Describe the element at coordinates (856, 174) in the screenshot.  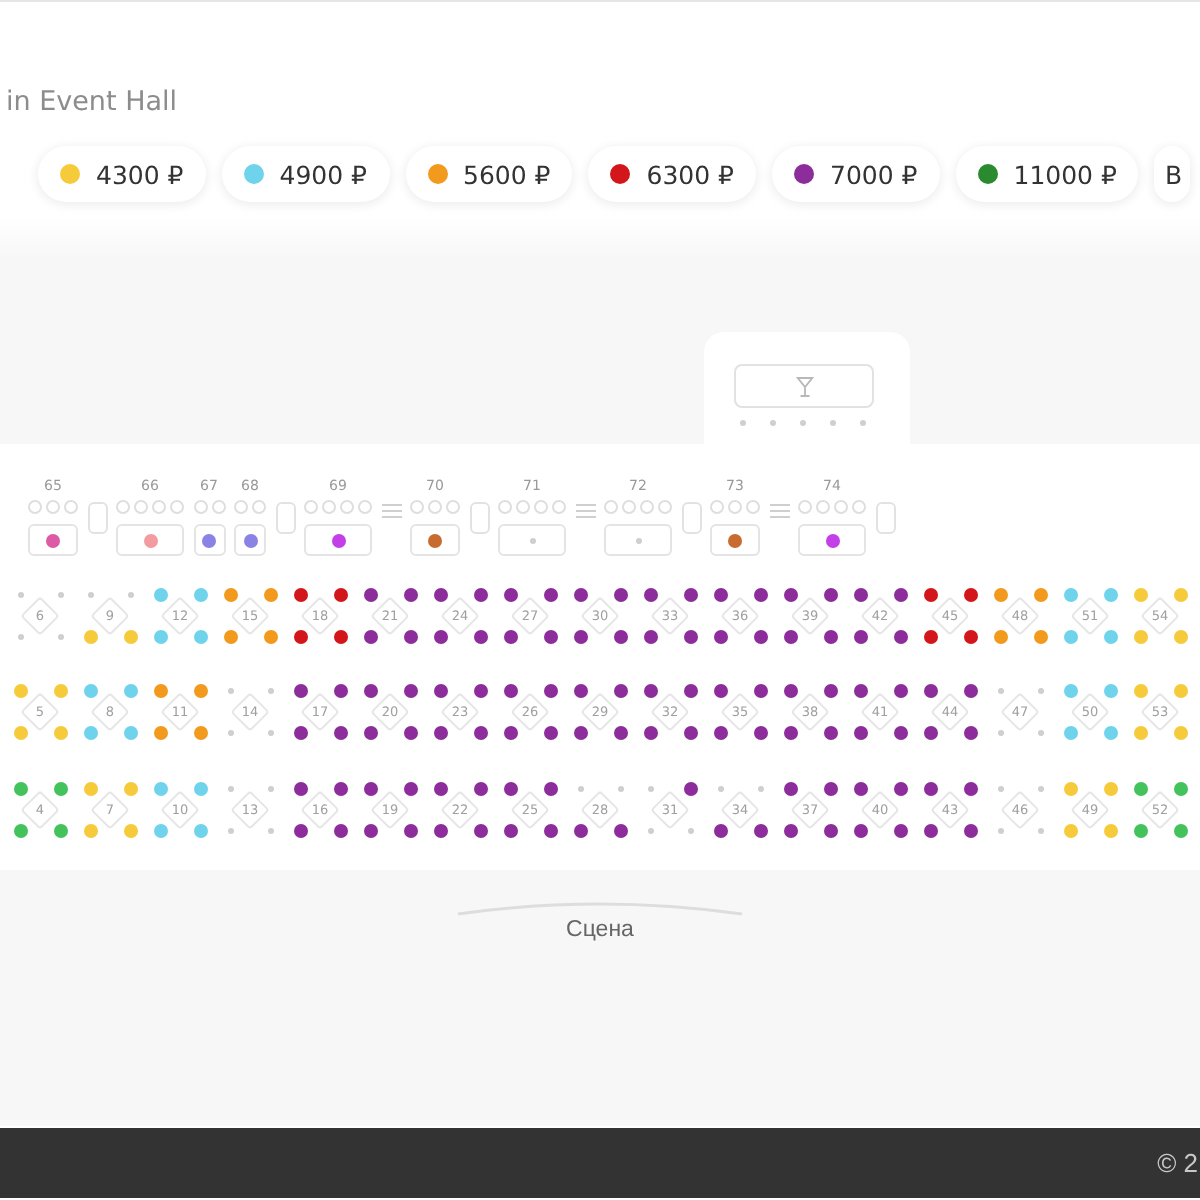
I see `price-filter: 7000 ₽` at that location.